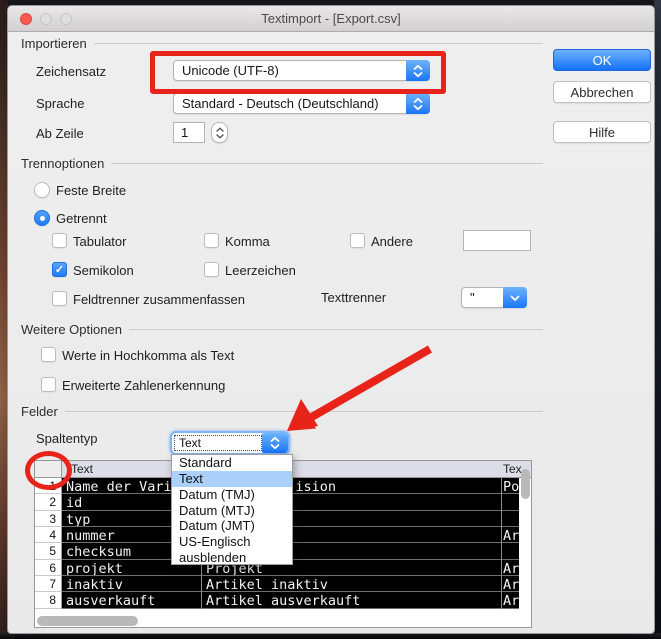  Describe the element at coordinates (99, 552) in the screenshot. I see `cell-text: checksum` at that location.